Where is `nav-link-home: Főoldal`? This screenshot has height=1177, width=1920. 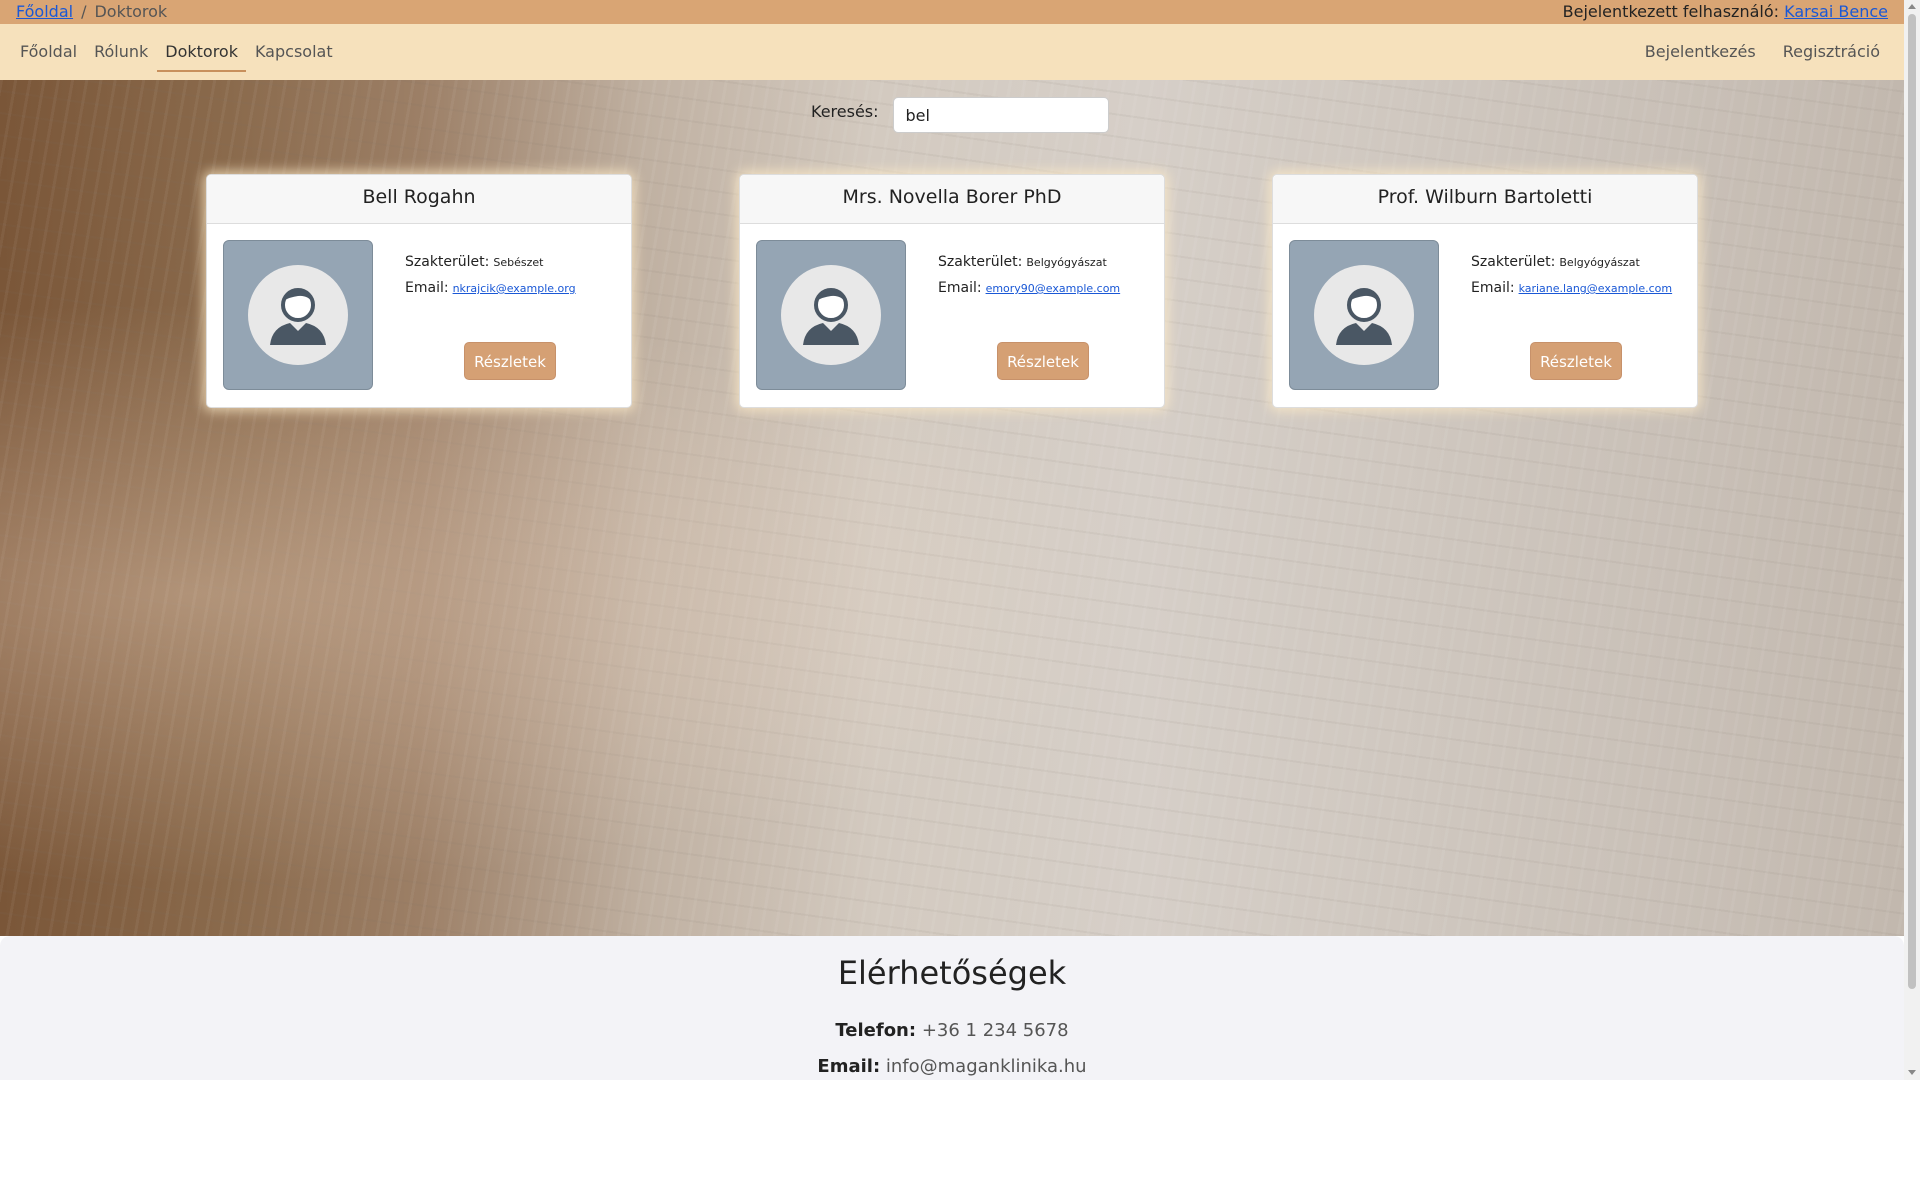 nav-link-home: Főoldal is located at coordinates (48, 47).